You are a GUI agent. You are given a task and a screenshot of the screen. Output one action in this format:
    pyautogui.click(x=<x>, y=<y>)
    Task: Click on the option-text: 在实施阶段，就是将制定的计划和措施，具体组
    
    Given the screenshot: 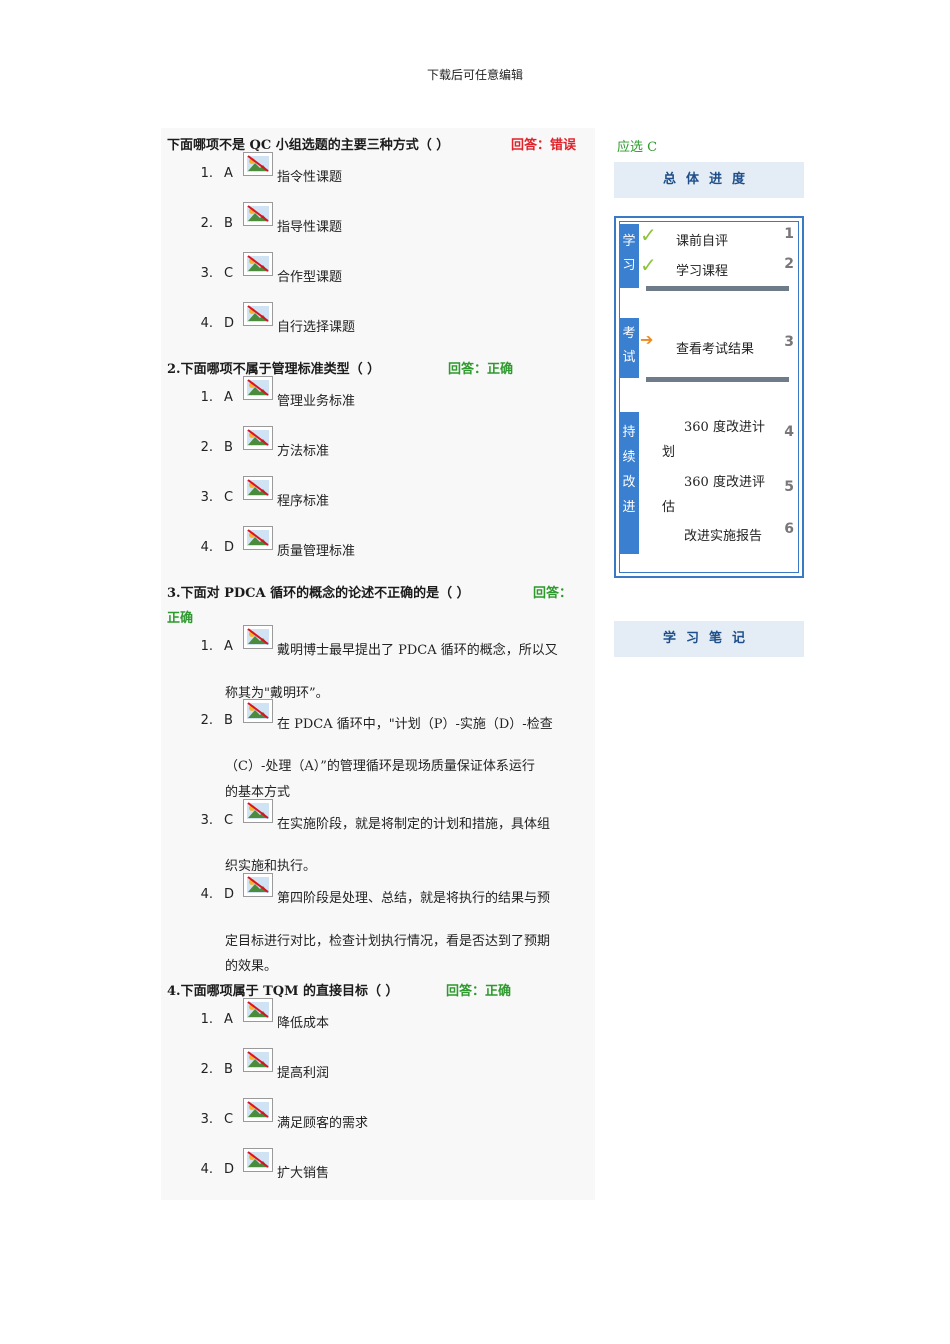 What is the action you would take?
    pyautogui.click(x=414, y=824)
    